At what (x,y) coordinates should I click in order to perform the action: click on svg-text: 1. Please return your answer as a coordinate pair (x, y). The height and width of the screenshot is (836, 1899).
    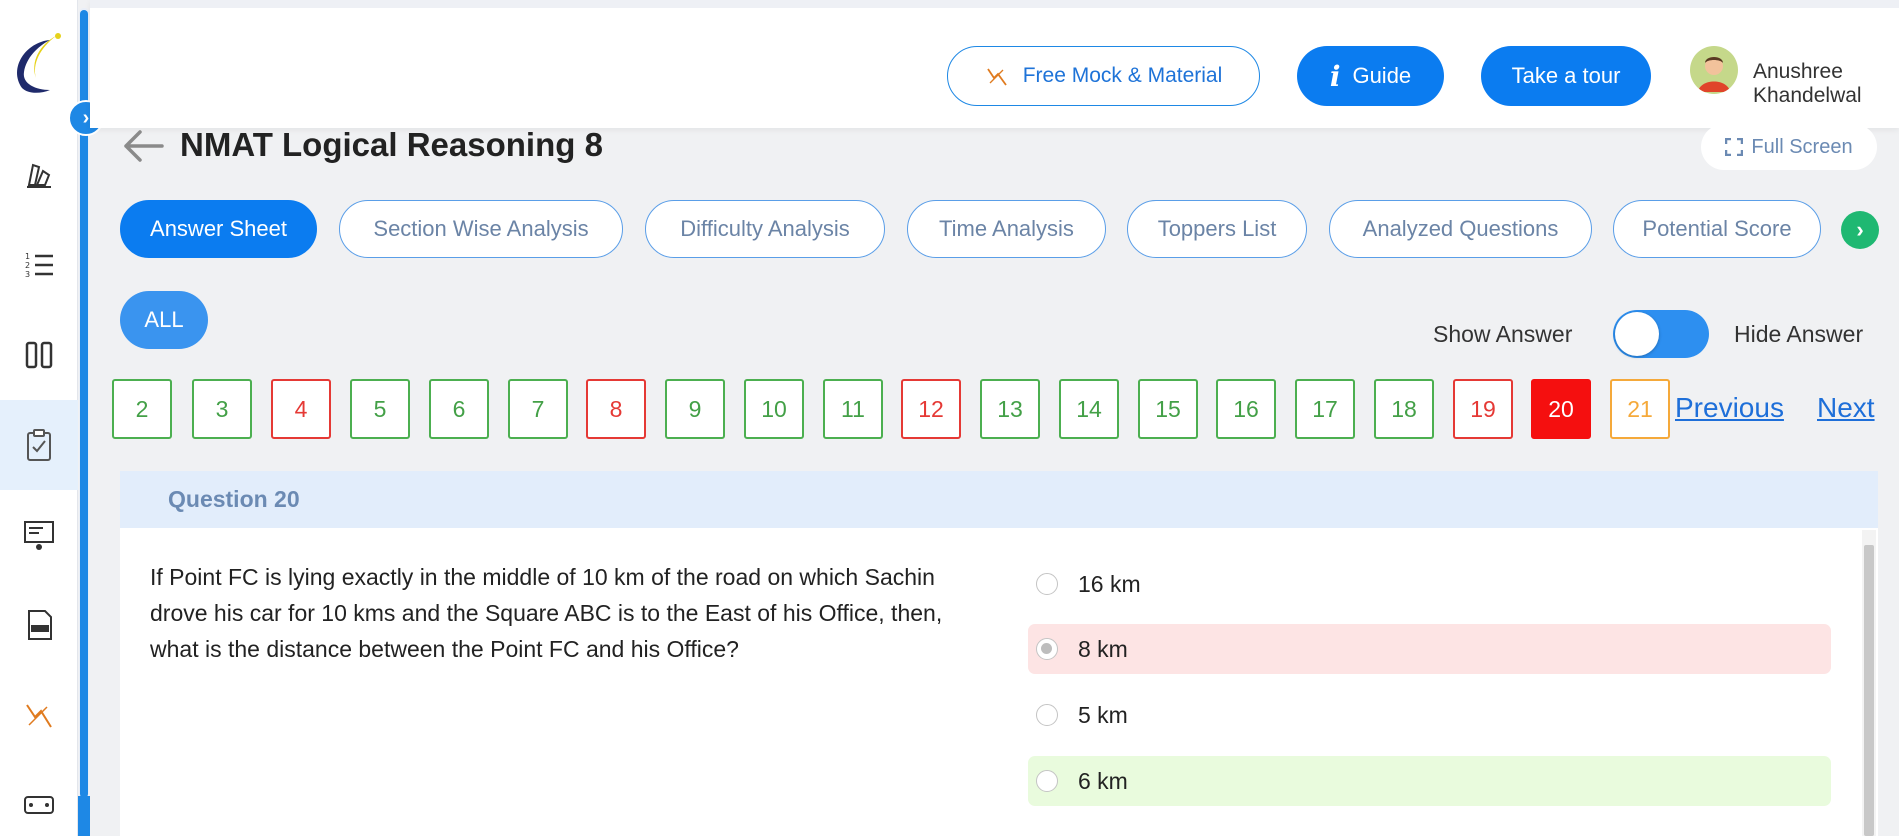
    Looking at the image, I should click on (27, 256).